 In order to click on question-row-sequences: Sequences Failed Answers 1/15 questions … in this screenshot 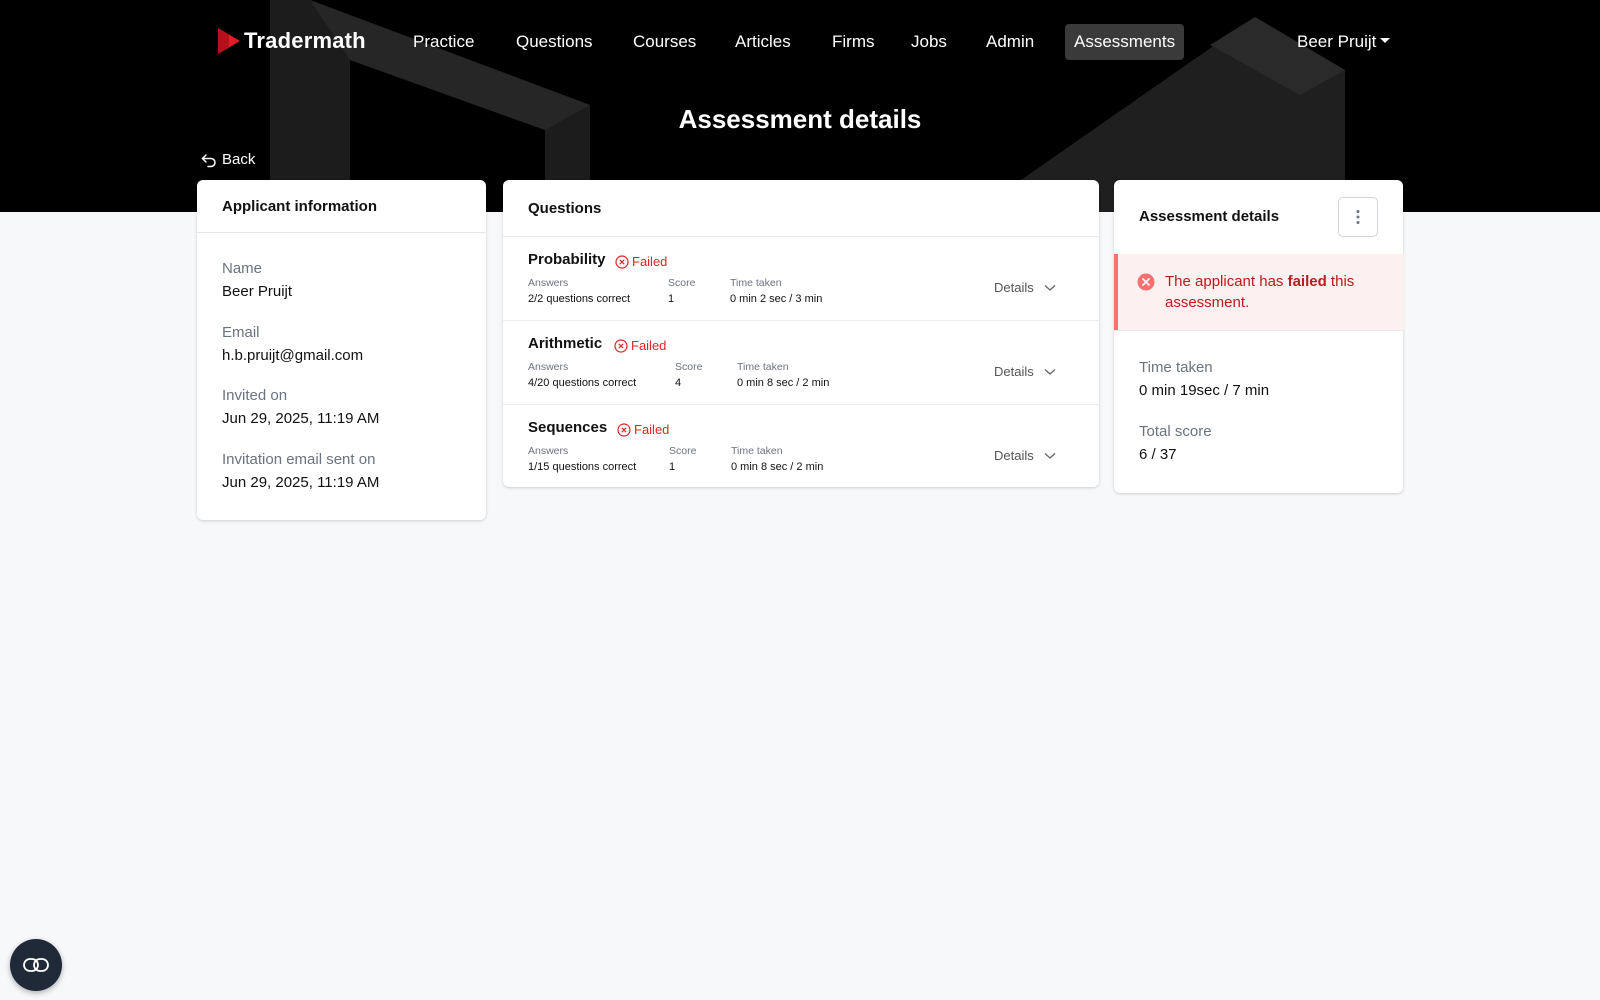, I will do `click(801, 447)`.